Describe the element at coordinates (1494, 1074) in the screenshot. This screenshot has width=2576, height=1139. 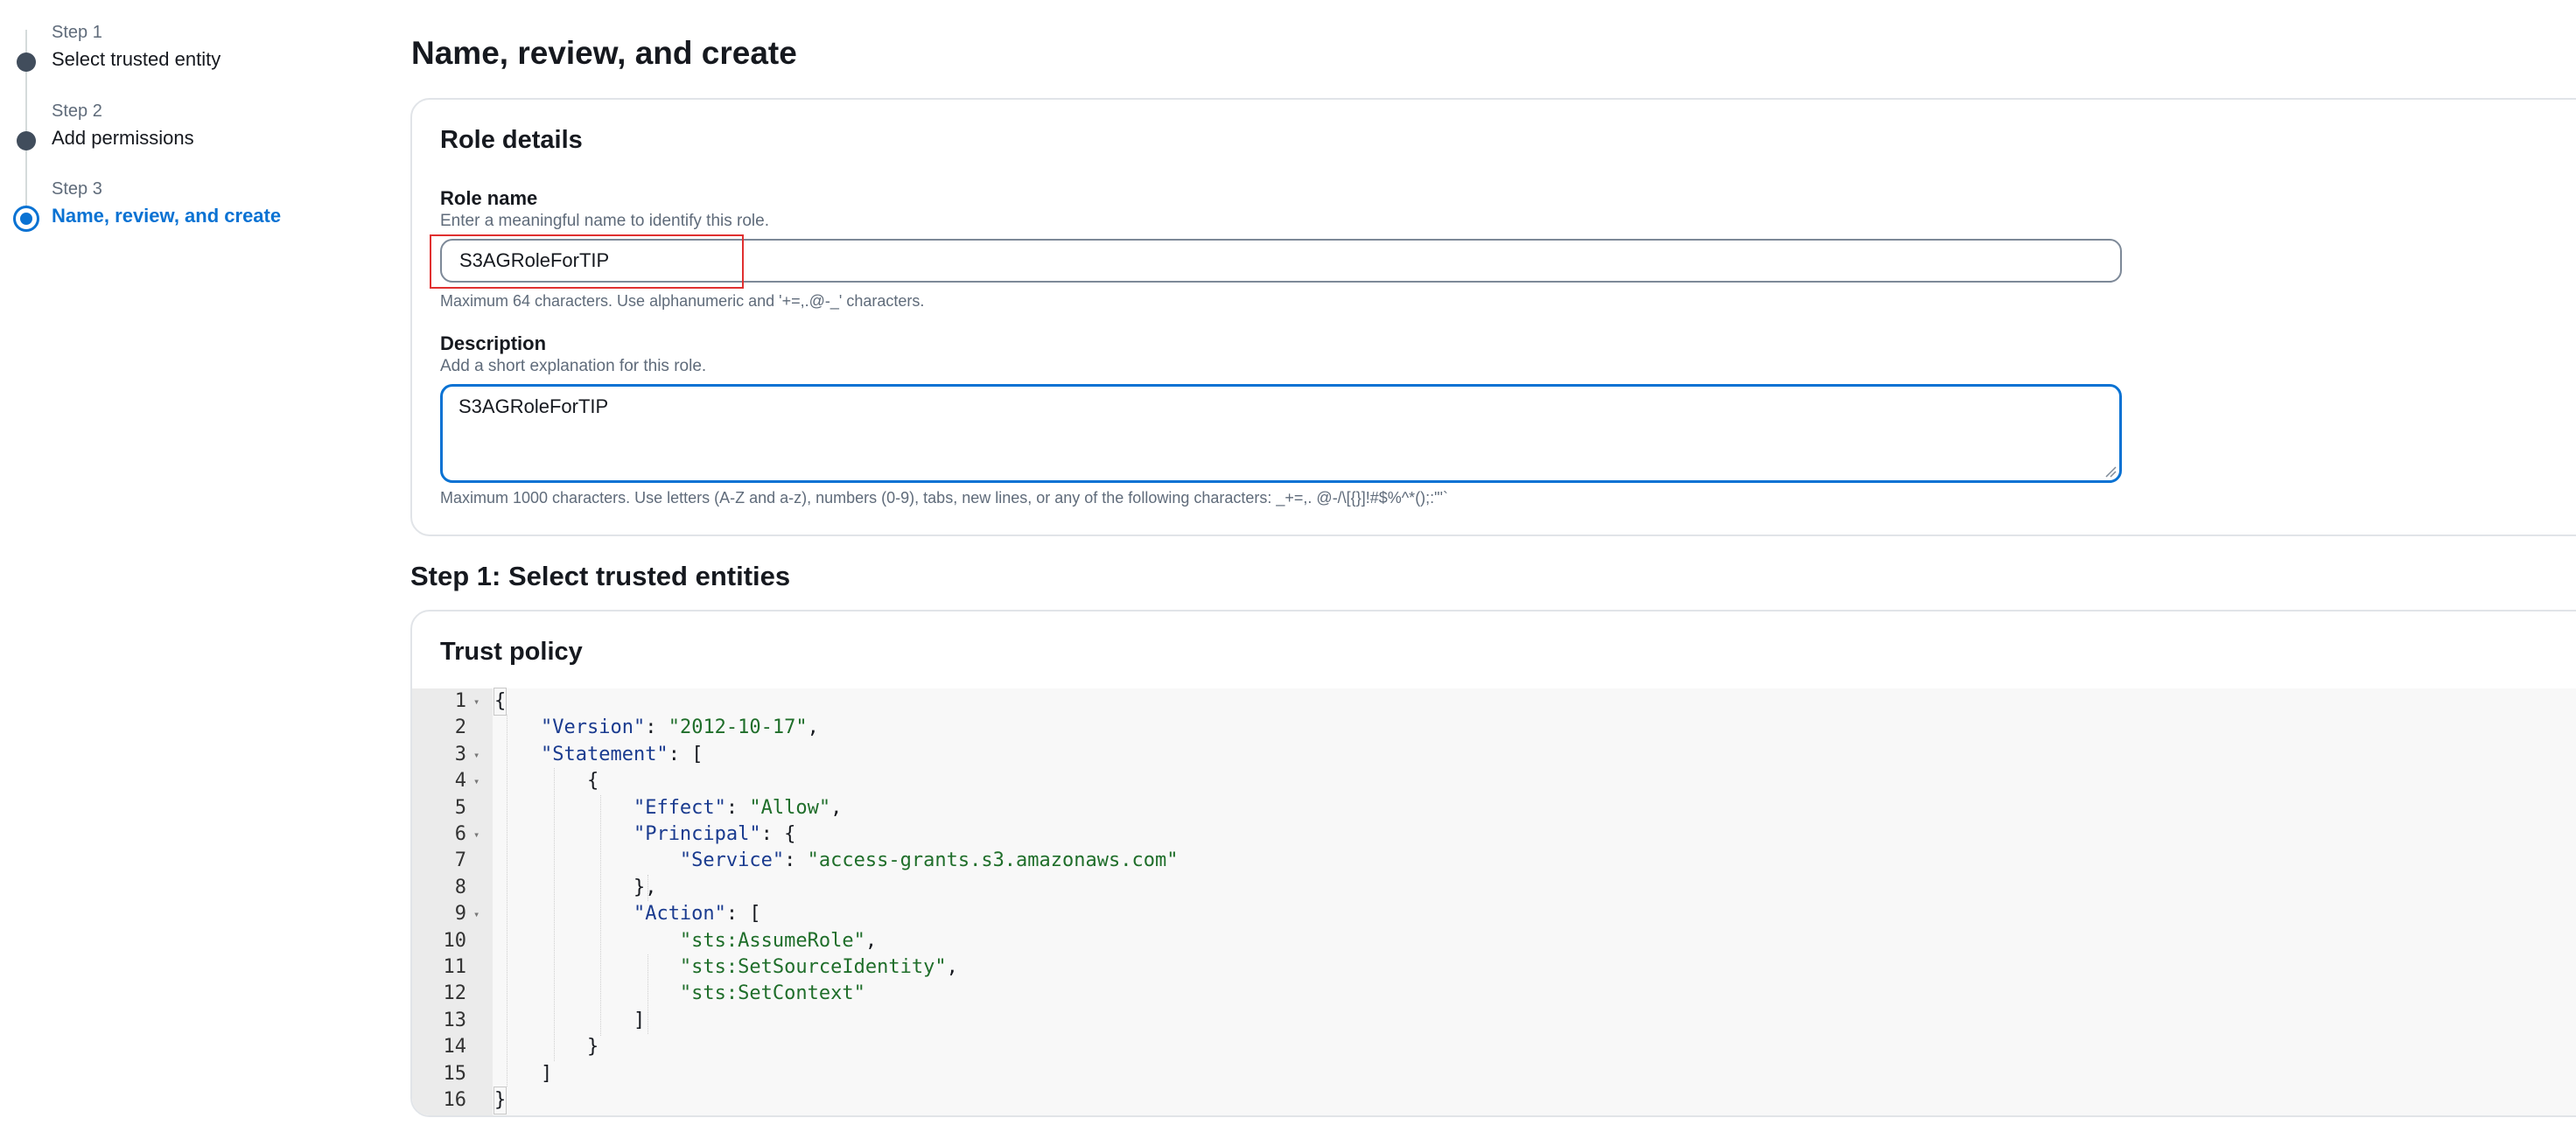
I see `code-line: 15 ]` at that location.